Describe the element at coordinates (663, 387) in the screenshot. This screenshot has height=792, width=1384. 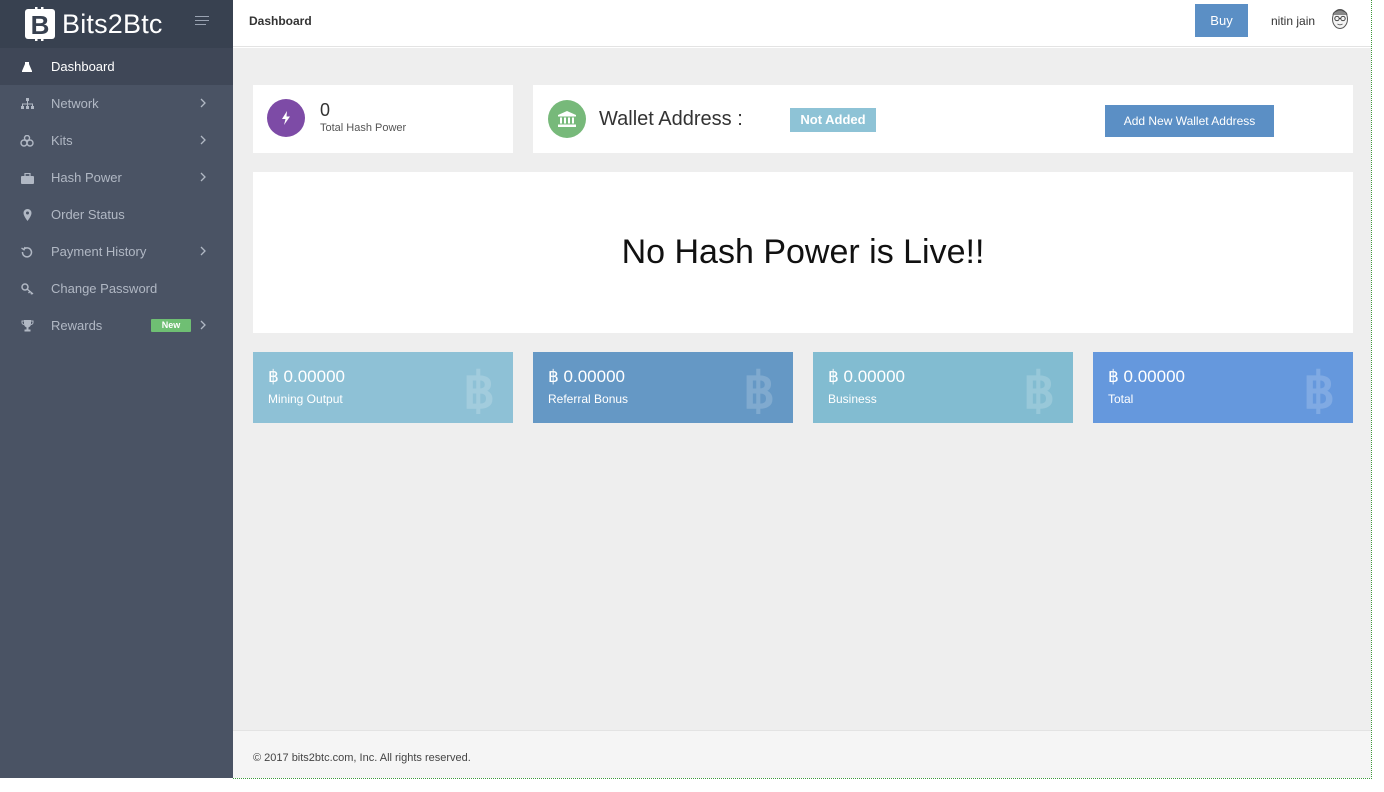
I see `stat-referral-bonus: ฿ 0.00000 Referral Bonus ฿` at that location.